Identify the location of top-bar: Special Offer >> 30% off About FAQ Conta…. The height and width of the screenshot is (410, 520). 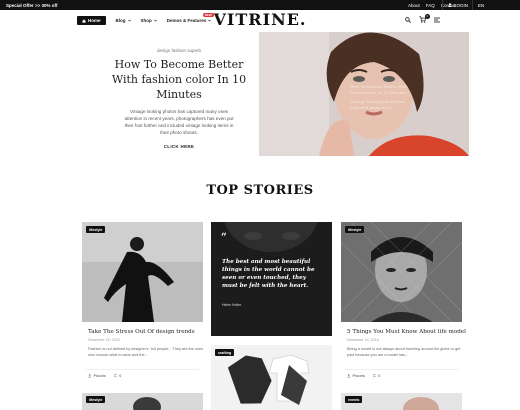
(260, 5).